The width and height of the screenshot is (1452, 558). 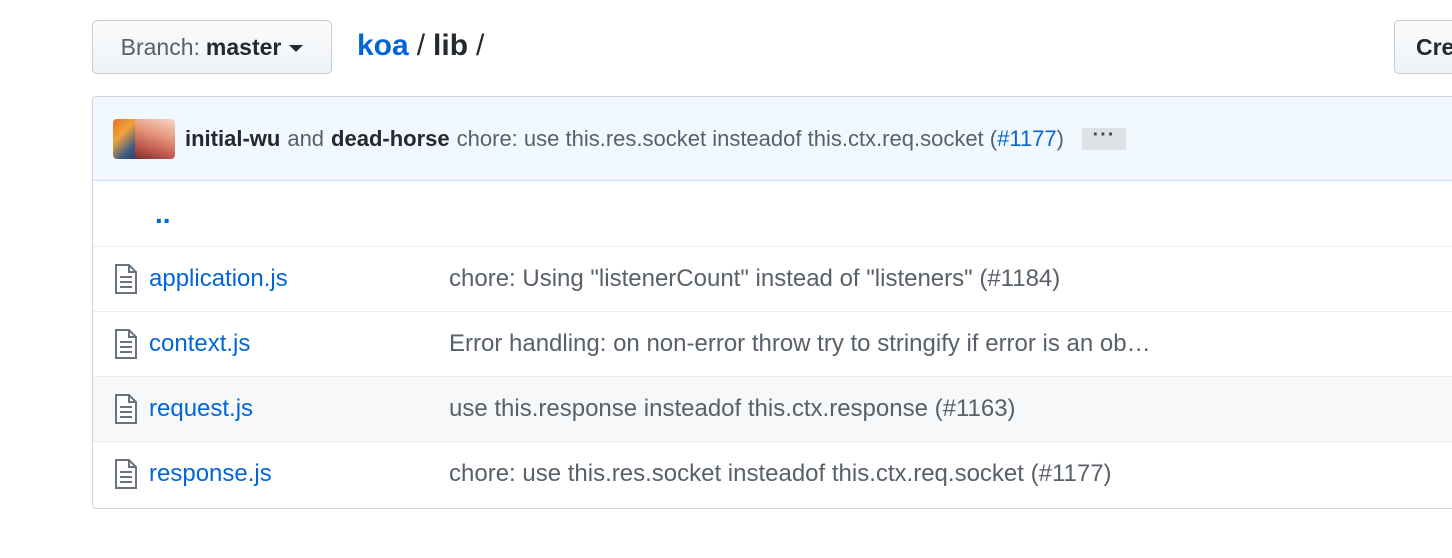 What do you see at coordinates (296, 48) in the screenshot?
I see `caret-down-icon` at bounding box center [296, 48].